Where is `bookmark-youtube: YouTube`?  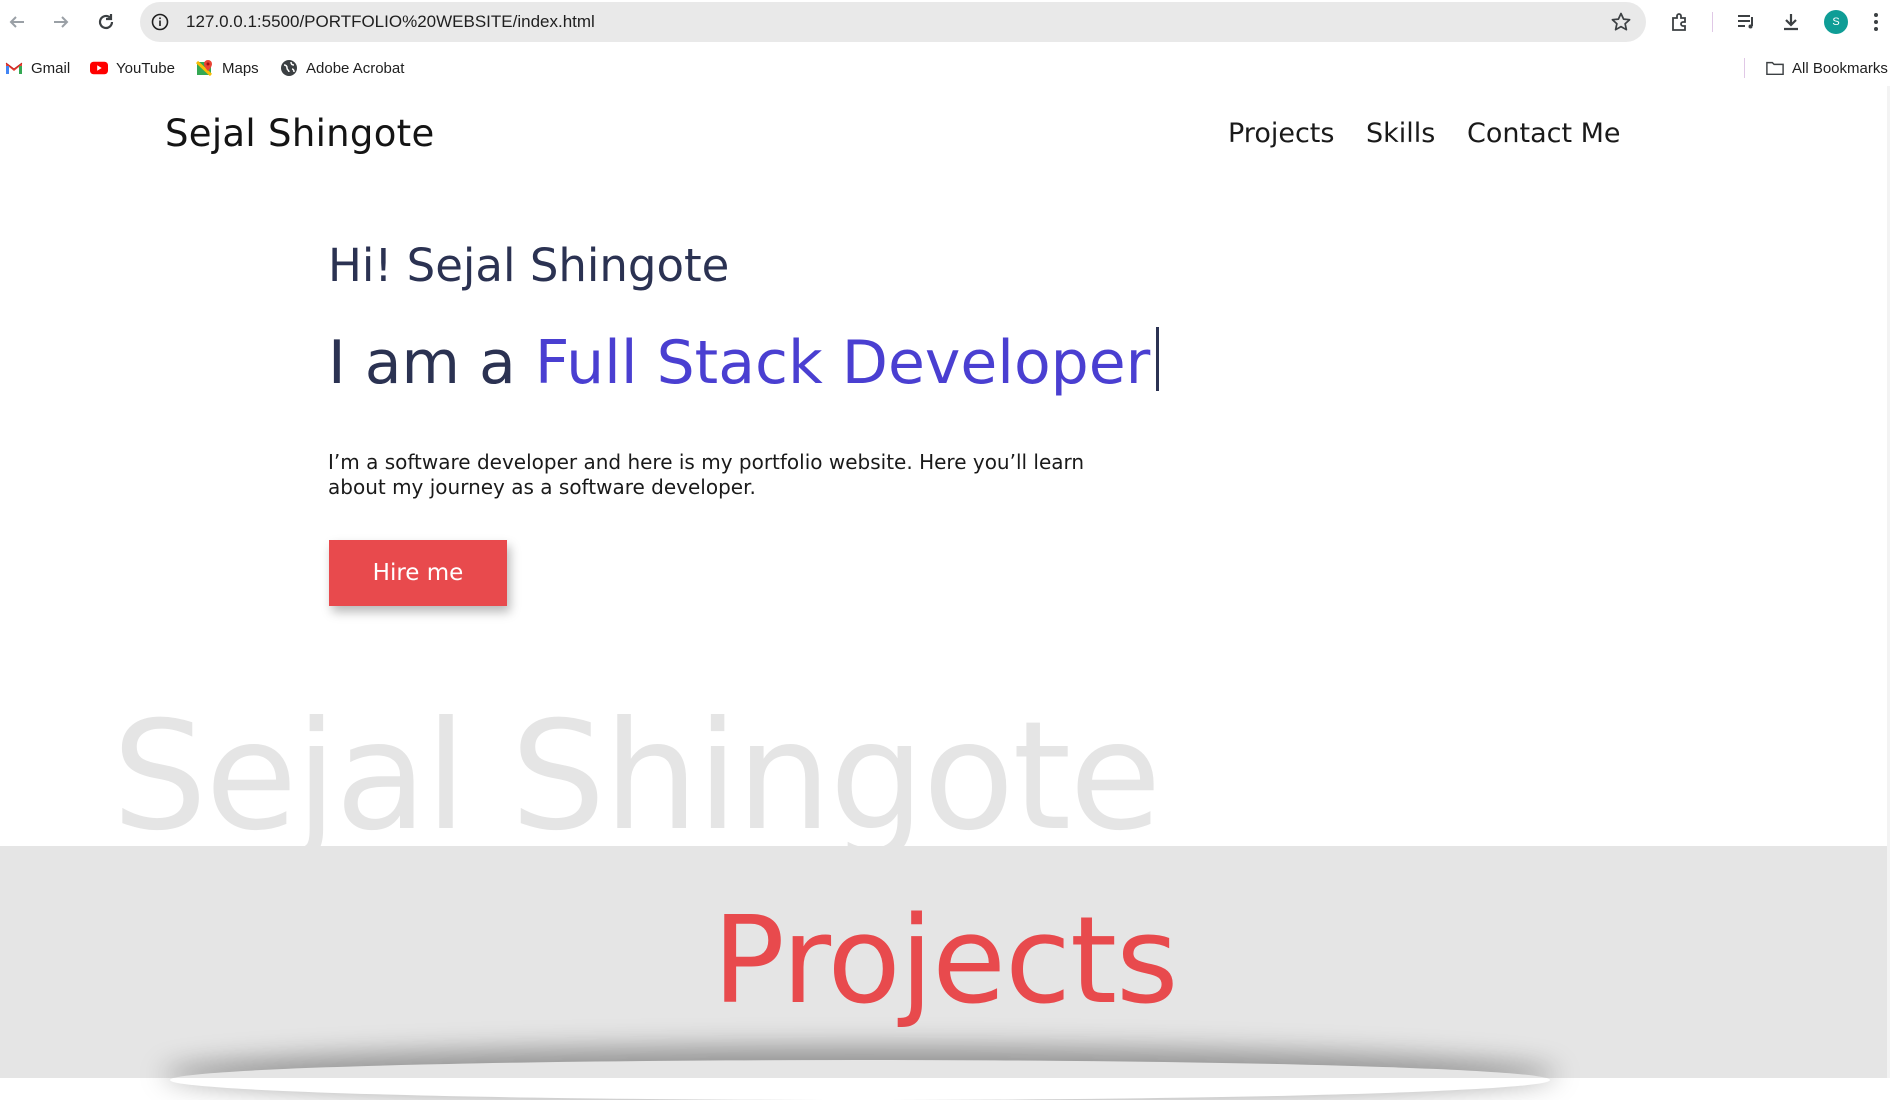
bookmark-youtube: YouTube is located at coordinates (132, 68).